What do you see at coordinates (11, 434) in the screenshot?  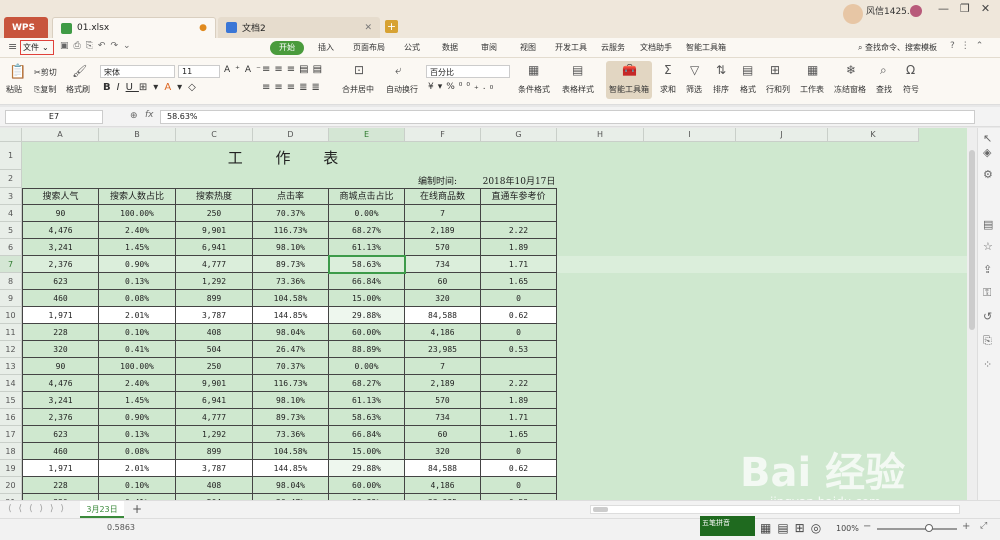 I see `row-header: 17` at bounding box center [11, 434].